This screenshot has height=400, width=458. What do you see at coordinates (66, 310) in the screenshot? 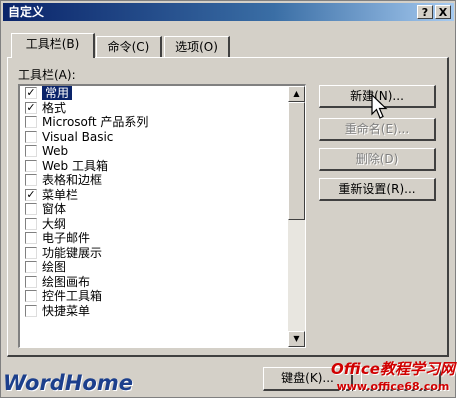
I see `list-item-label: 快捷菜单` at bounding box center [66, 310].